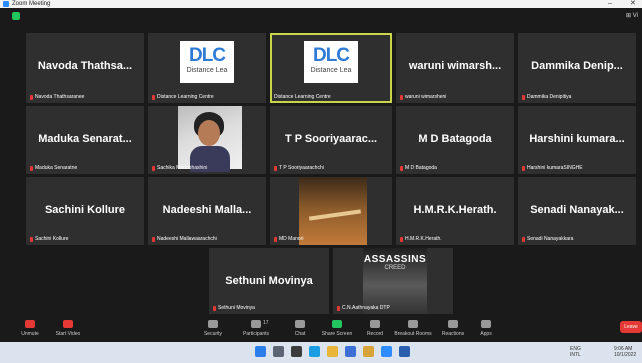 Image resolution: width=642 pixels, height=363 pixels. I want to click on participant-label: Sachini Kollure, so click(49, 239).